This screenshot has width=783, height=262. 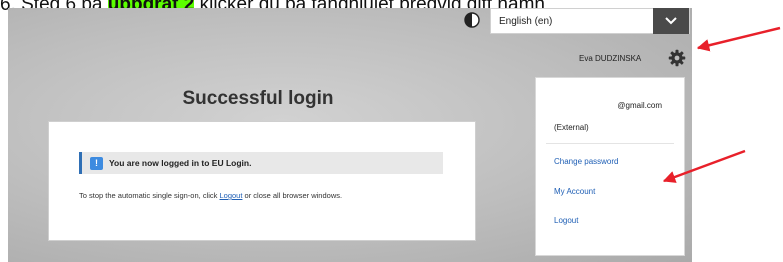 What do you see at coordinates (292, 195) in the screenshot?
I see `sso-text-after: or close all browser windows.` at bounding box center [292, 195].